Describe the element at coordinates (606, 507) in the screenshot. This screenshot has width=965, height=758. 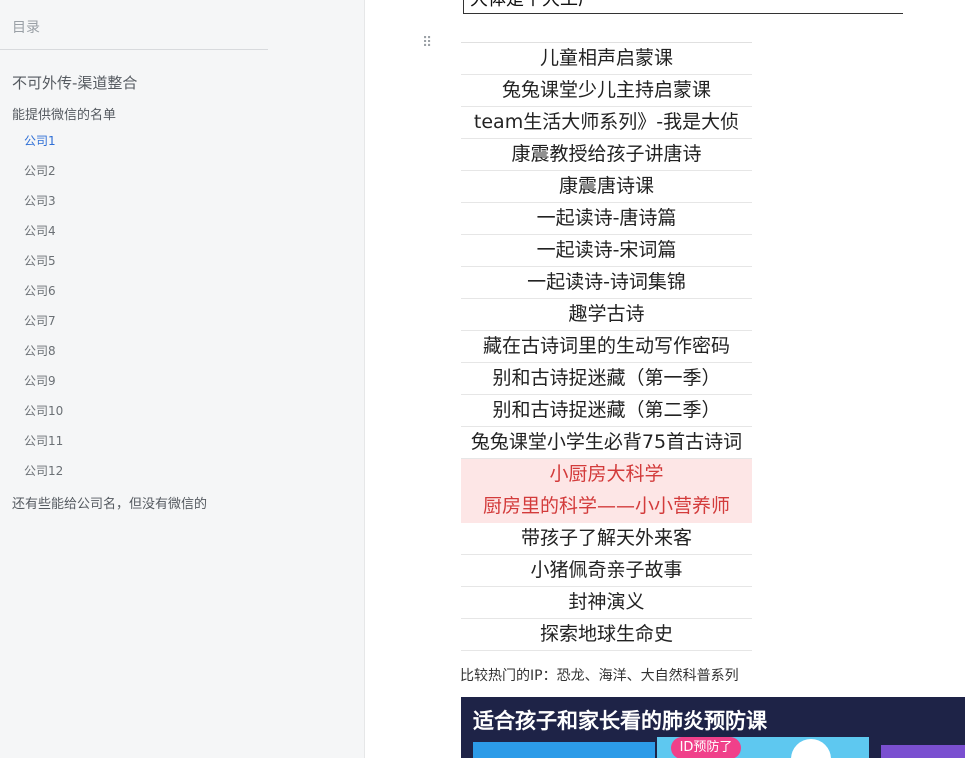
I see `course-row: 厨房里的科学——小小营养师` at that location.